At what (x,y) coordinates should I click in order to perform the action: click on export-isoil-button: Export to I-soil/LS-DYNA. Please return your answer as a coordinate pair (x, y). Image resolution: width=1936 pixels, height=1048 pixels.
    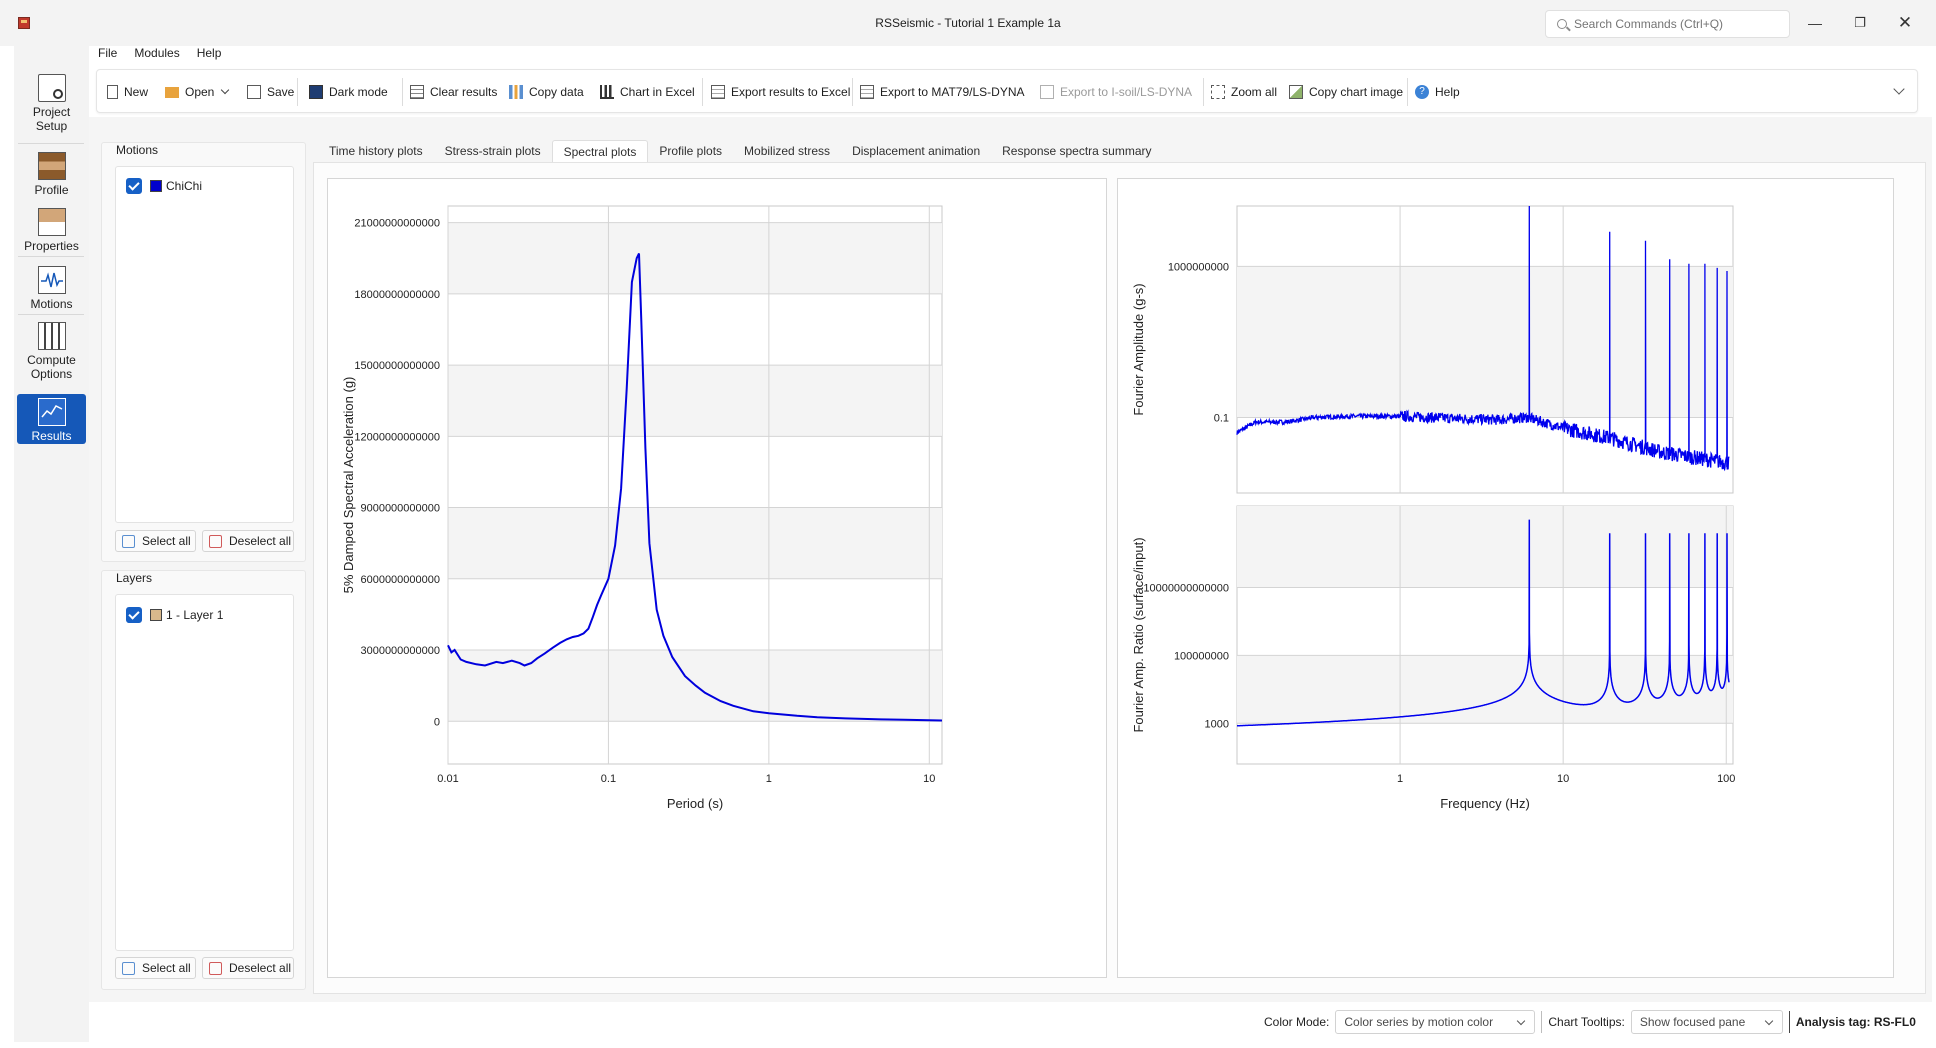
    Looking at the image, I should click on (1116, 92).